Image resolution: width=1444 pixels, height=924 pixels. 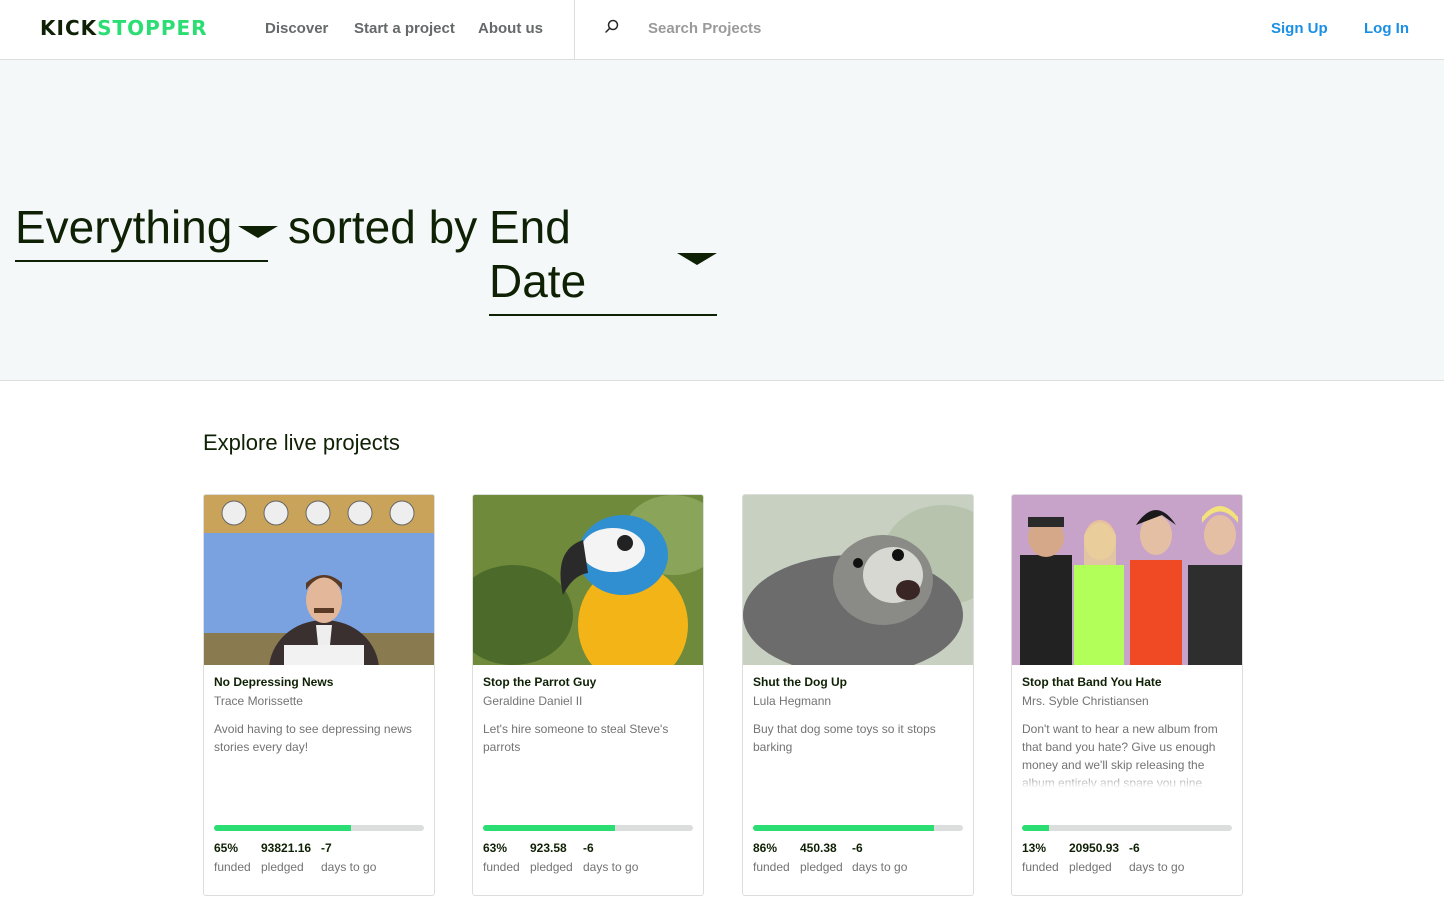 What do you see at coordinates (539, 682) in the screenshot?
I see `project-title: Stop the Parrot Guy` at bounding box center [539, 682].